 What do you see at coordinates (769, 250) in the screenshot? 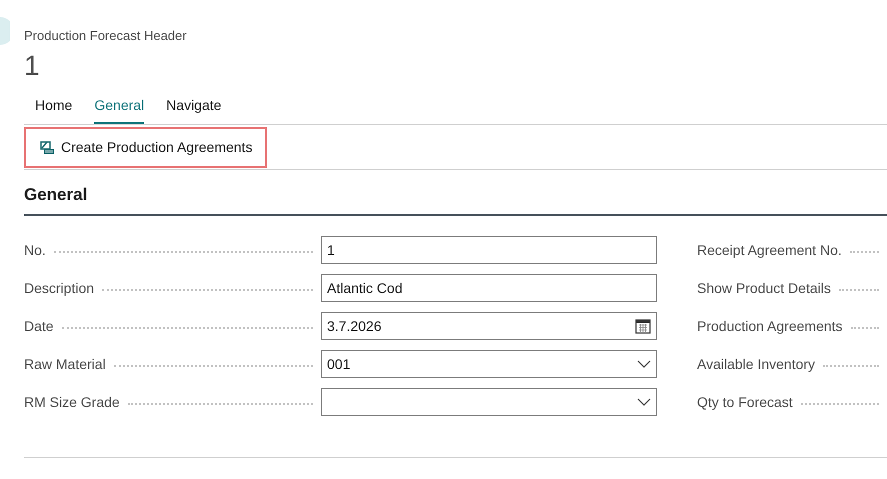
I see `field-label: Receipt Agreement No.` at bounding box center [769, 250].